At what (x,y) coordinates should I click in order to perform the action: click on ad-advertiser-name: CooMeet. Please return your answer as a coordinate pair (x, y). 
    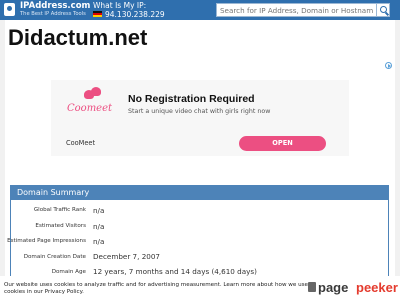
    Looking at the image, I should click on (81, 143).